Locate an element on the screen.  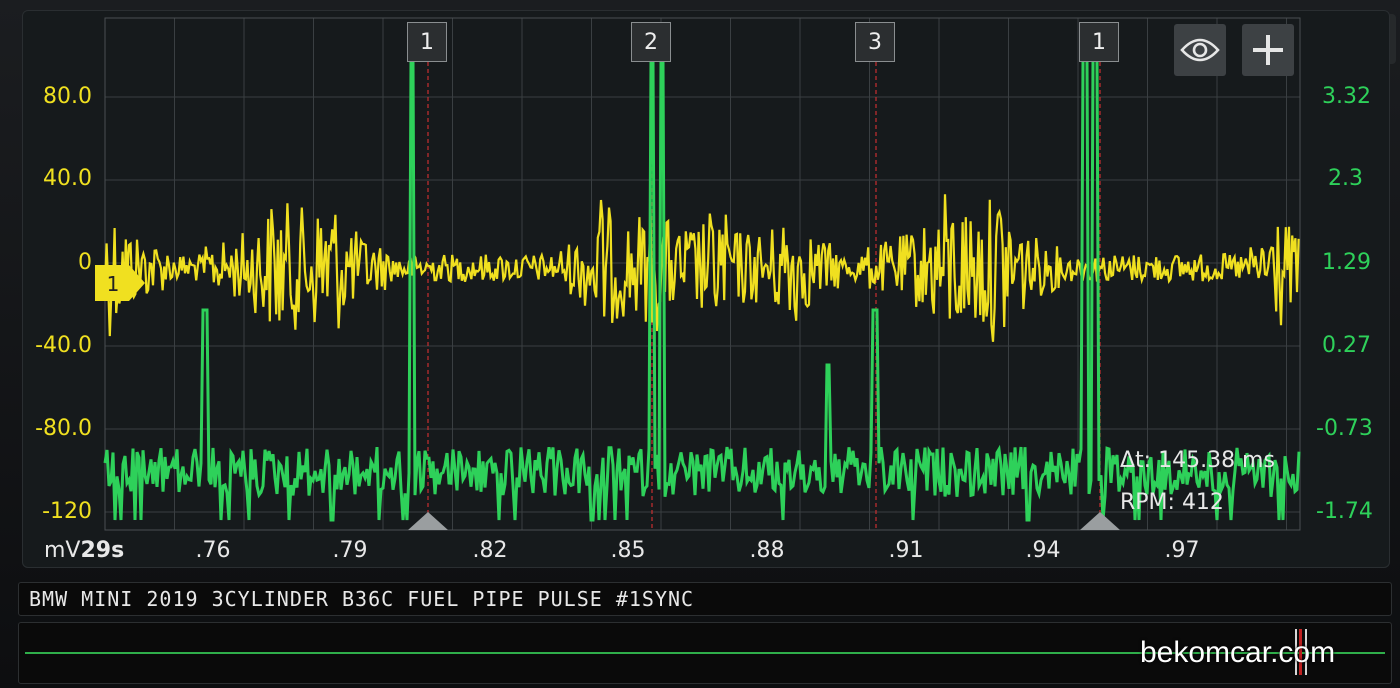
add-button is located at coordinates (1268, 50).